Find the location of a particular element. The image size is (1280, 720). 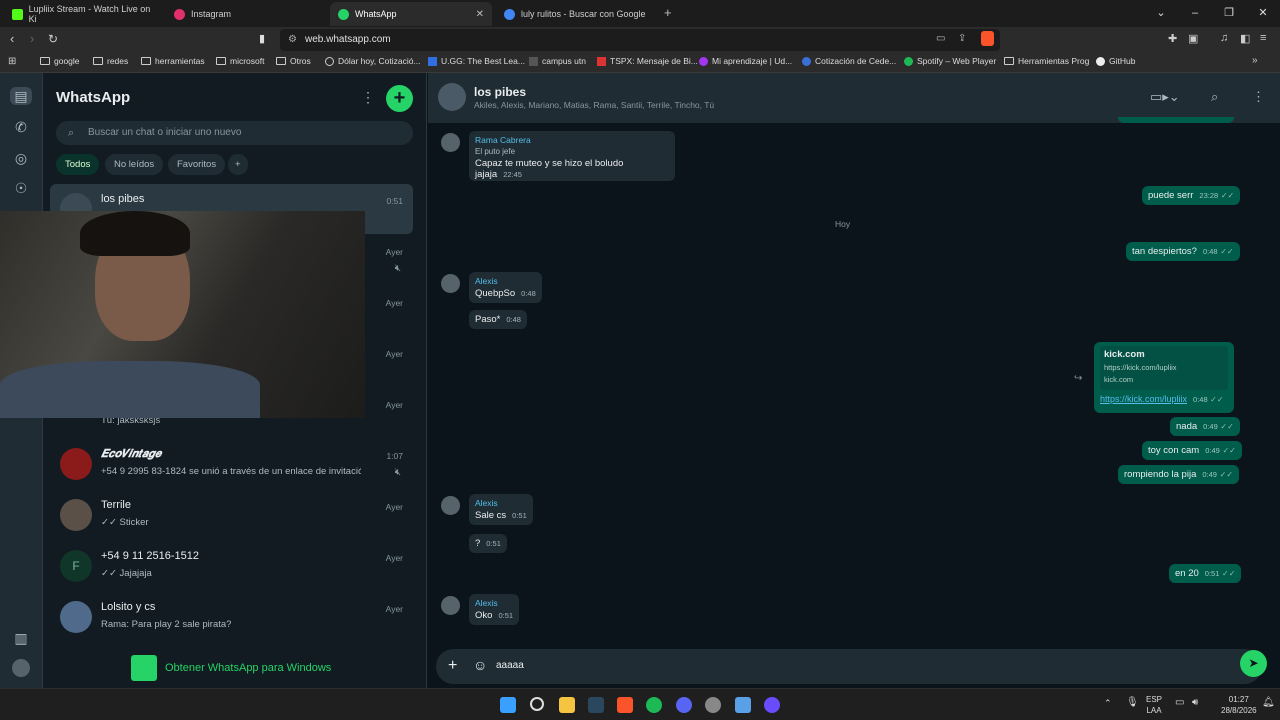

add-filter-icon: + is located at coordinates (238, 164).